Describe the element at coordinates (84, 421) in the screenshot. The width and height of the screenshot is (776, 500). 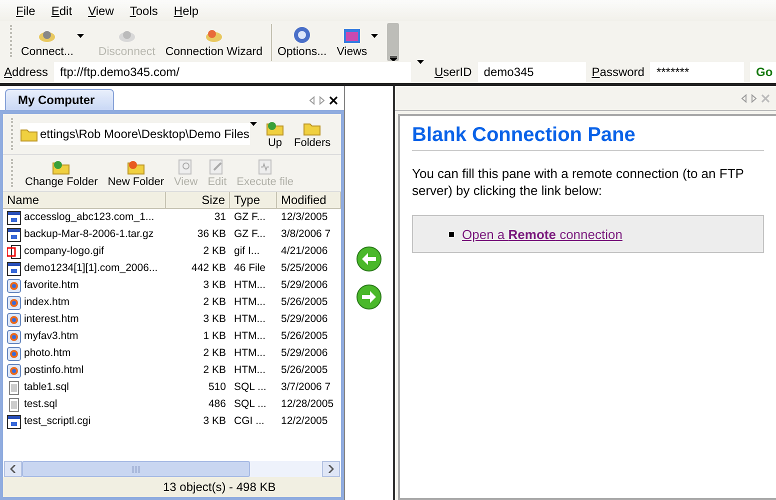
I see `file-name-cell: test_scriptl.cgi` at that location.